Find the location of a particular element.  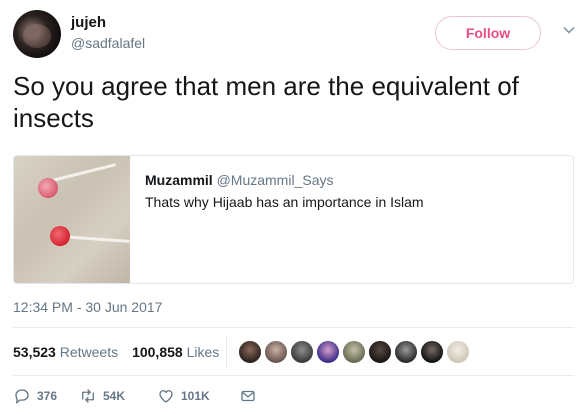

message-icon is located at coordinates (248, 396).